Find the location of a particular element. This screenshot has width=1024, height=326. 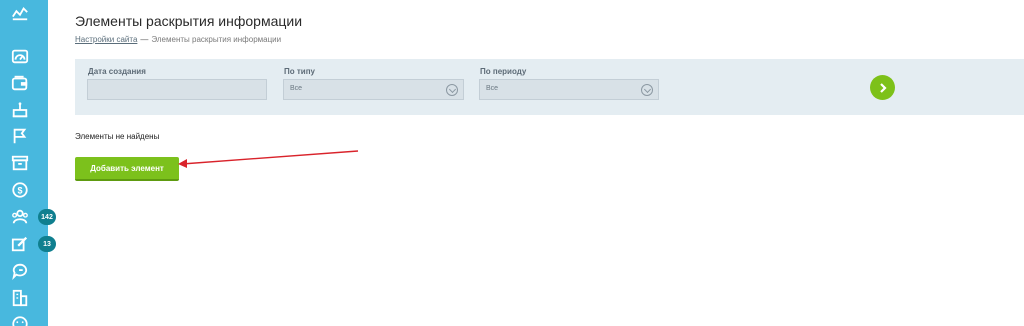

page-title: Элементы раскрытия информации is located at coordinates (189, 21).